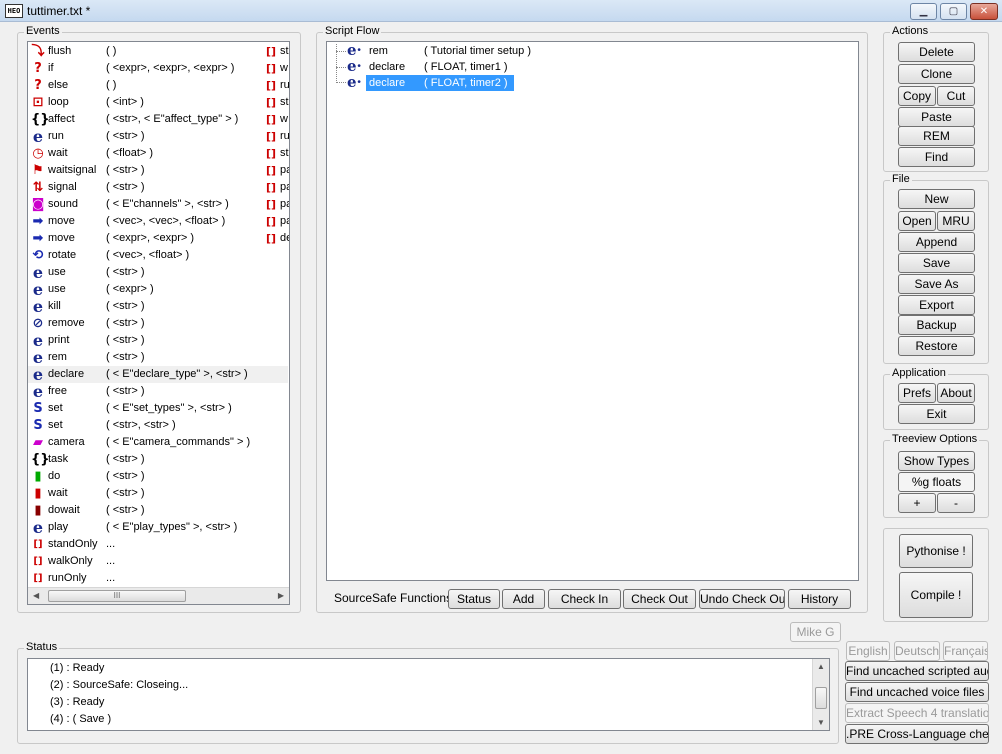 The image size is (1002, 754). Describe the element at coordinates (956, 96) in the screenshot. I see `cut-button: Cut` at that location.